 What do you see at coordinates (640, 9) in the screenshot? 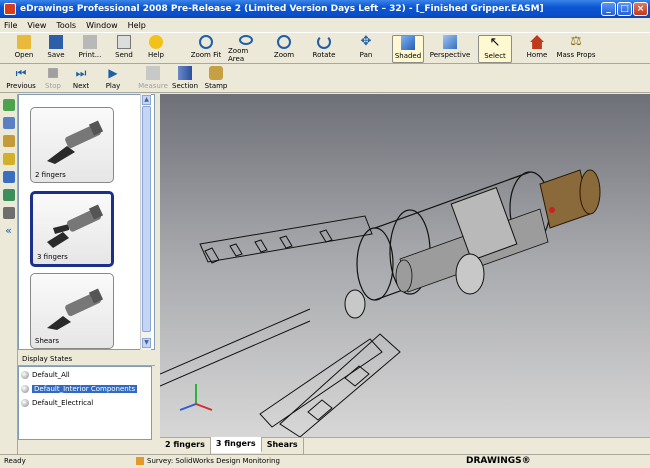
I see `close-button: ×` at bounding box center [640, 9].